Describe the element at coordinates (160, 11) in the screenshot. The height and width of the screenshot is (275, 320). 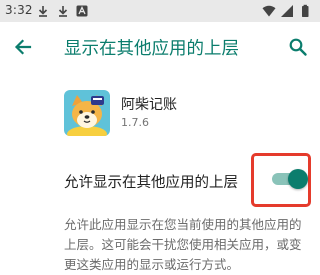
I see `status-bar: 3:32` at that location.